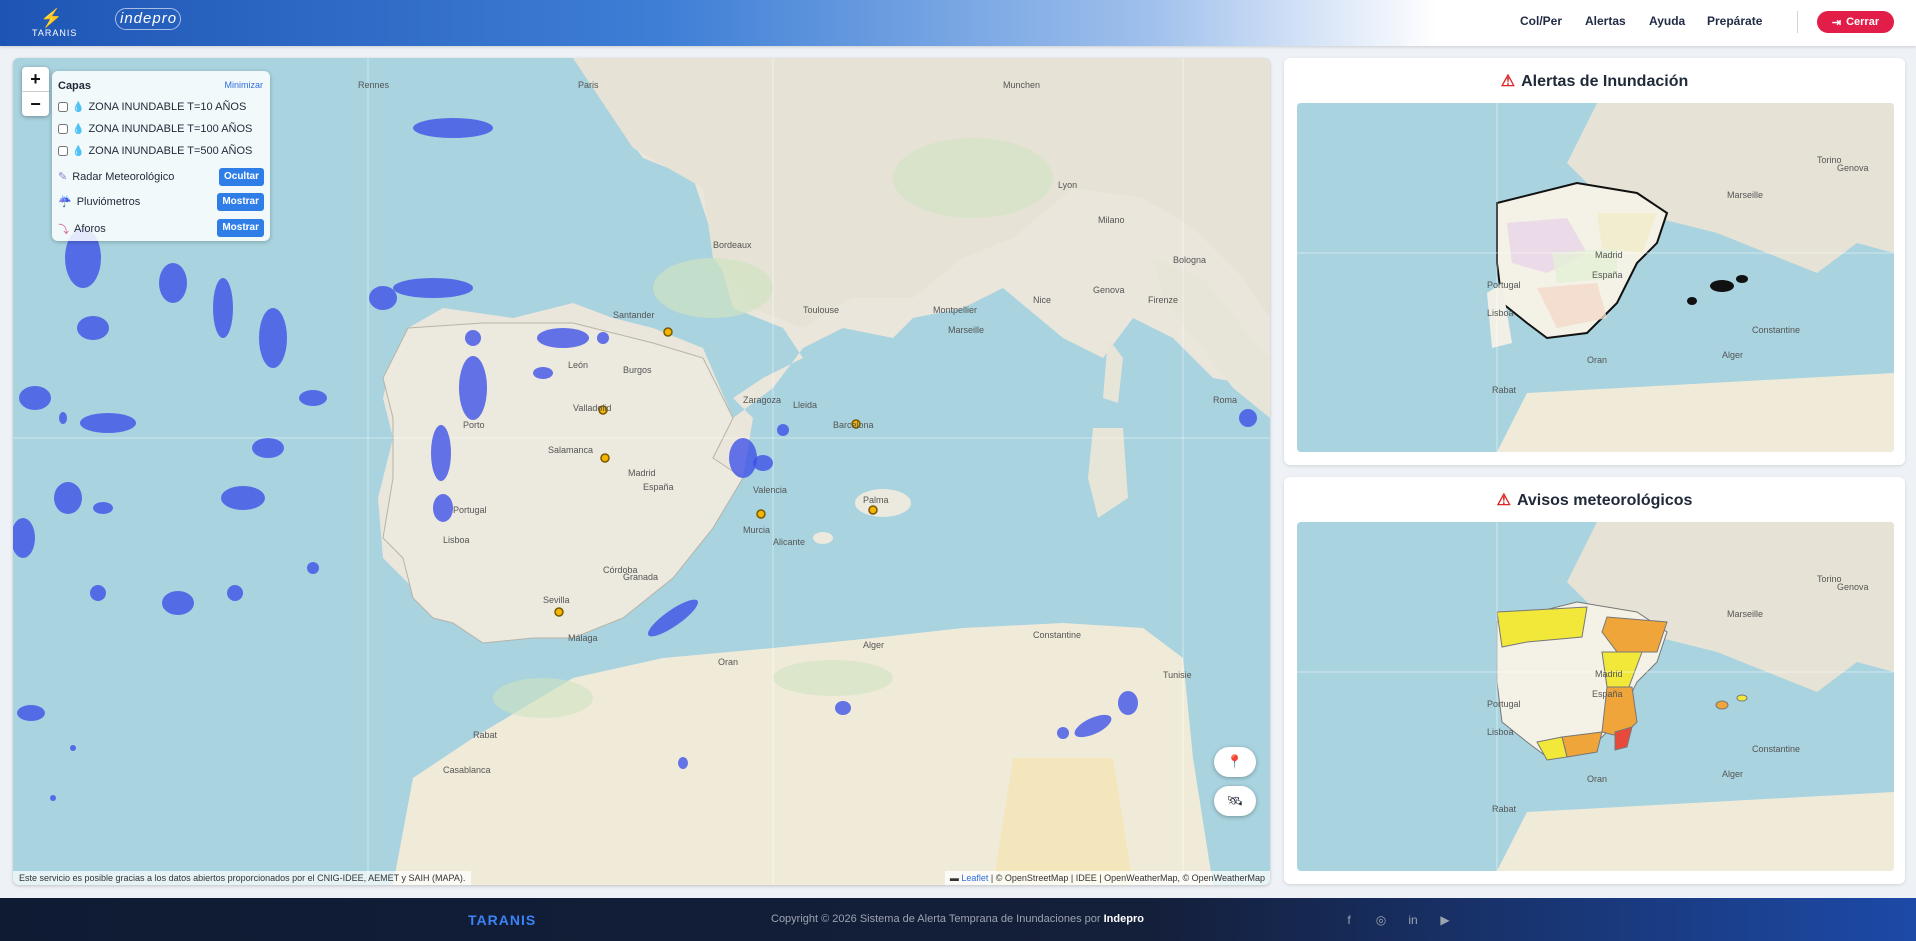 This screenshot has width=1916, height=941. I want to click on radar-toggle-button: Ocultar, so click(241, 177).